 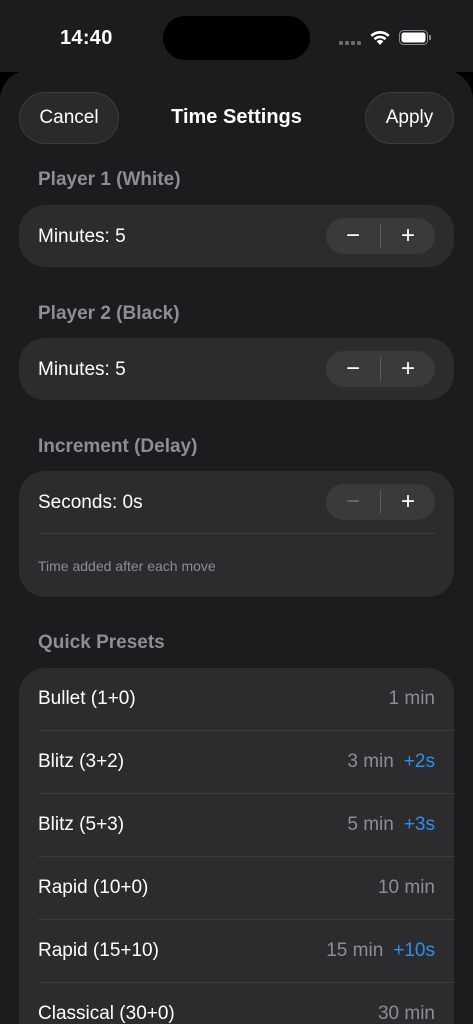 What do you see at coordinates (101, 642) in the screenshot?
I see `presets-header: Quick Presets` at bounding box center [101, 642].